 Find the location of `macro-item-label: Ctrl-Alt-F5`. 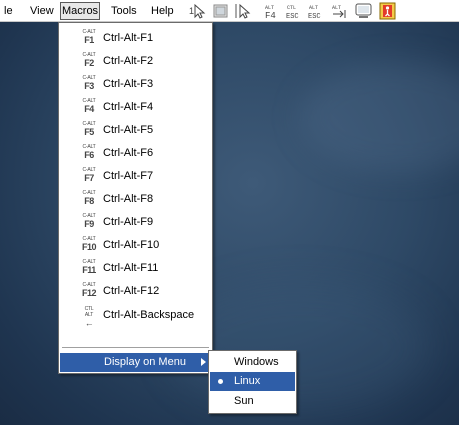

macro-item-label: Ctrl-Alt-F5 is located at coordinates (128, 130).